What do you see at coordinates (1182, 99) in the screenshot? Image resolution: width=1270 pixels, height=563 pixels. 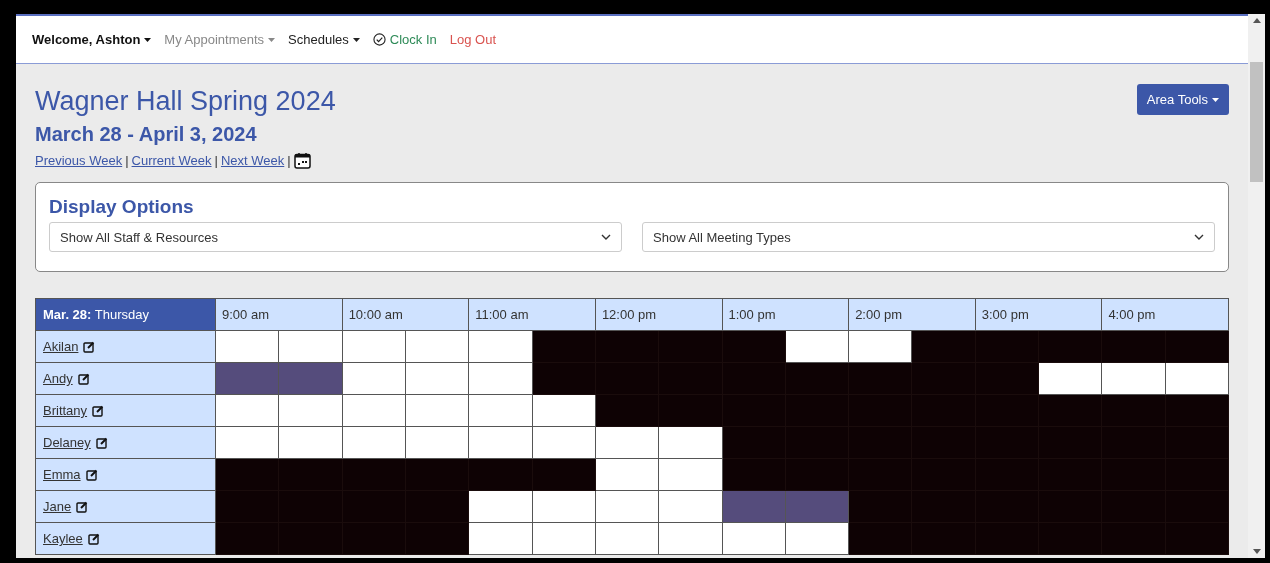 I see `area-tools-button: Area Tools` at bounding box center [1182, 99].